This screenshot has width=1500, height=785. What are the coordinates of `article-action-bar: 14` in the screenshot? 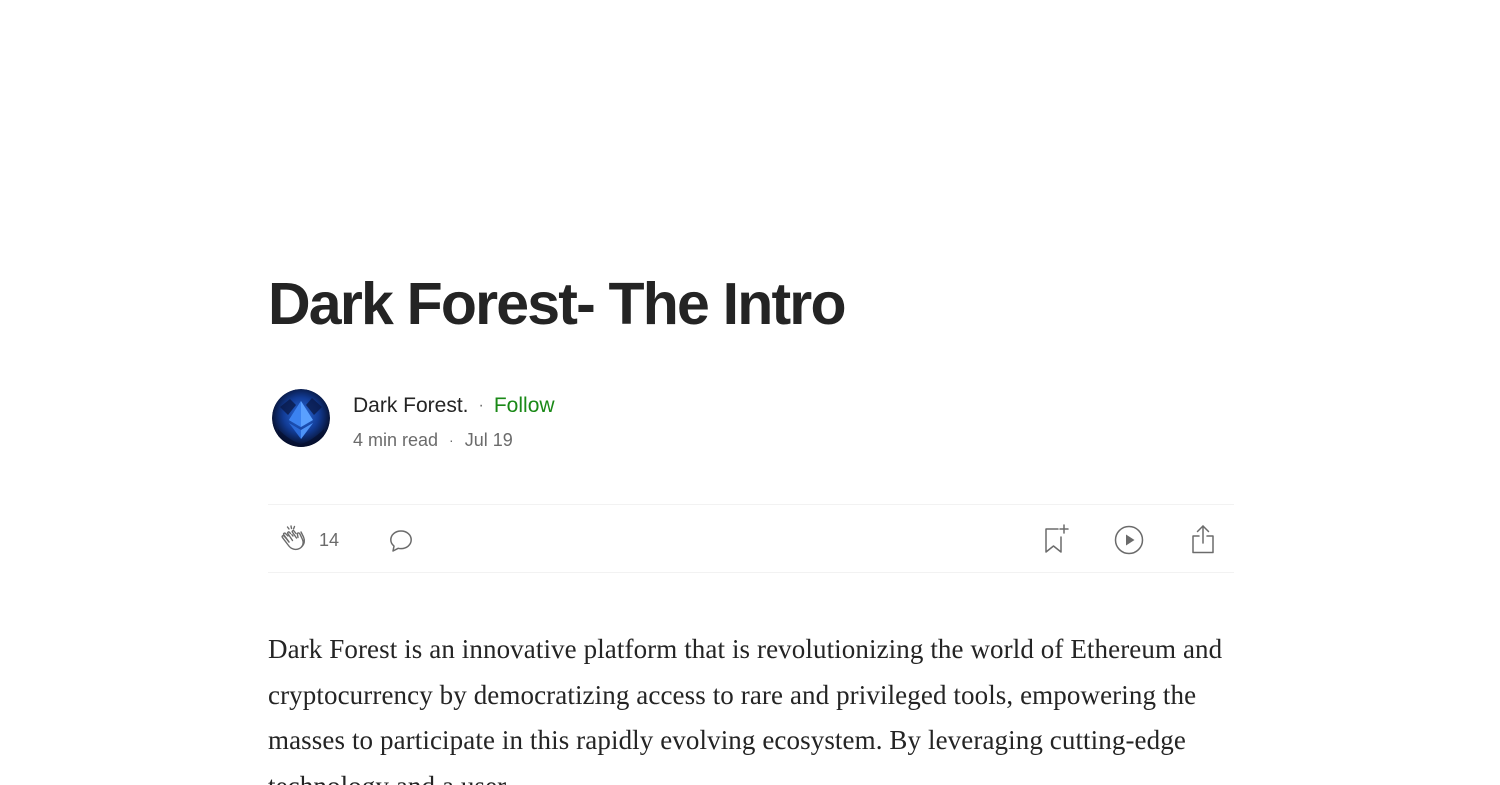 It's located at (751, 538).